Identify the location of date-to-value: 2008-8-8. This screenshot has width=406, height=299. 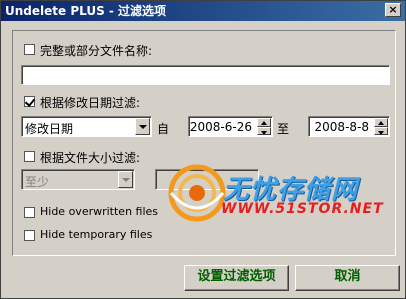
(341, 127).